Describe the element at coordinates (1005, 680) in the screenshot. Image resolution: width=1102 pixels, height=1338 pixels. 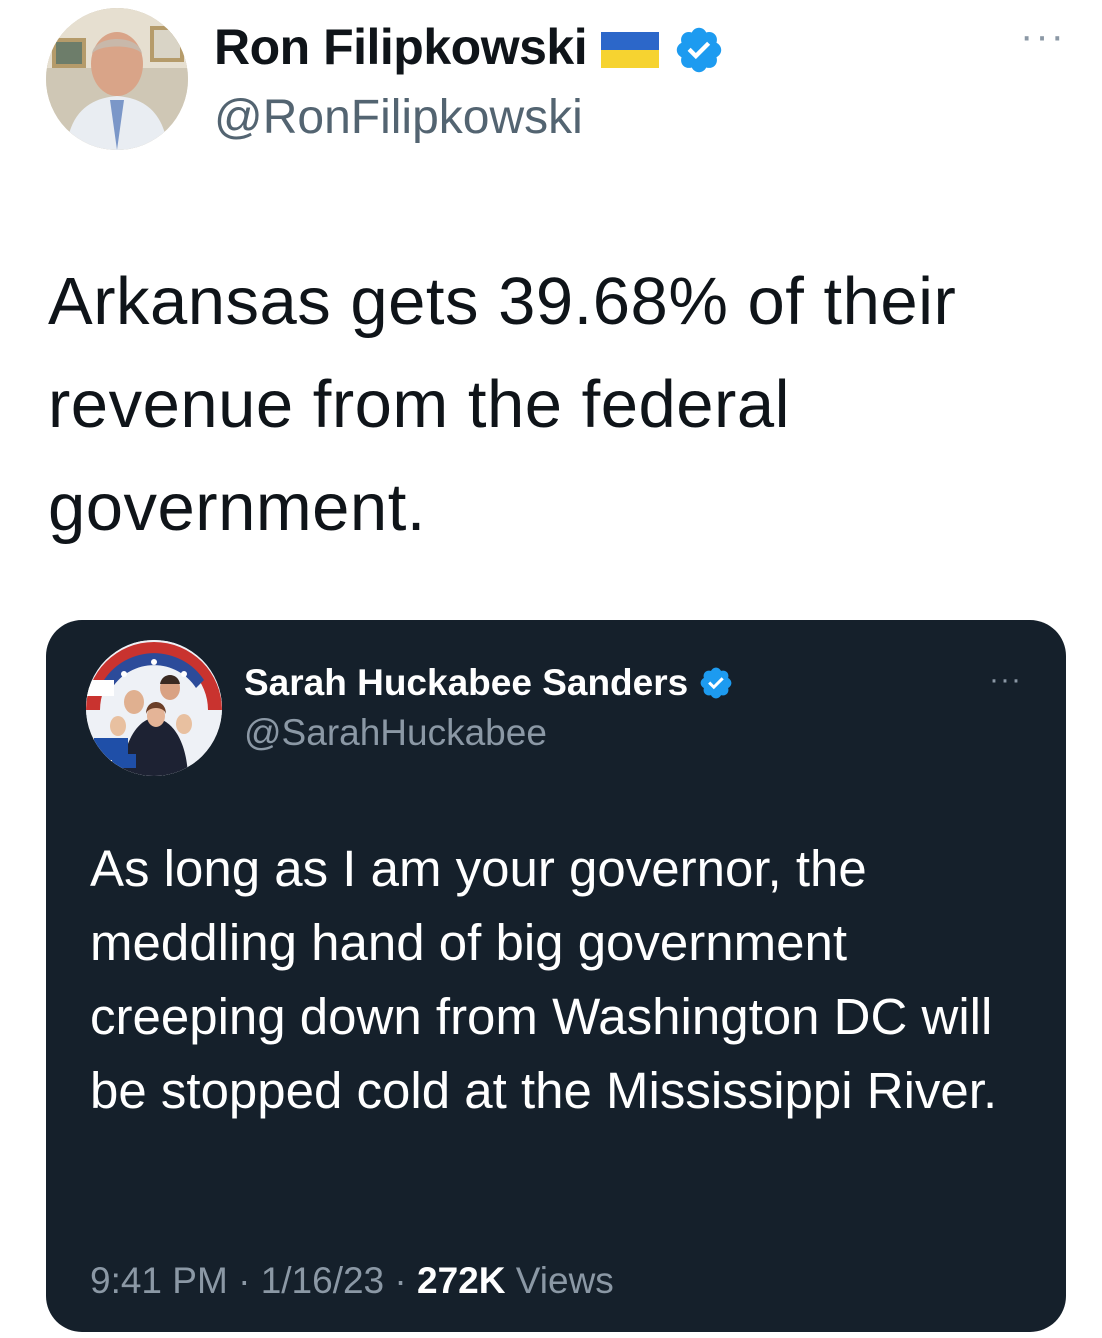
I see `quoted-more-options-button: ···` at that location.